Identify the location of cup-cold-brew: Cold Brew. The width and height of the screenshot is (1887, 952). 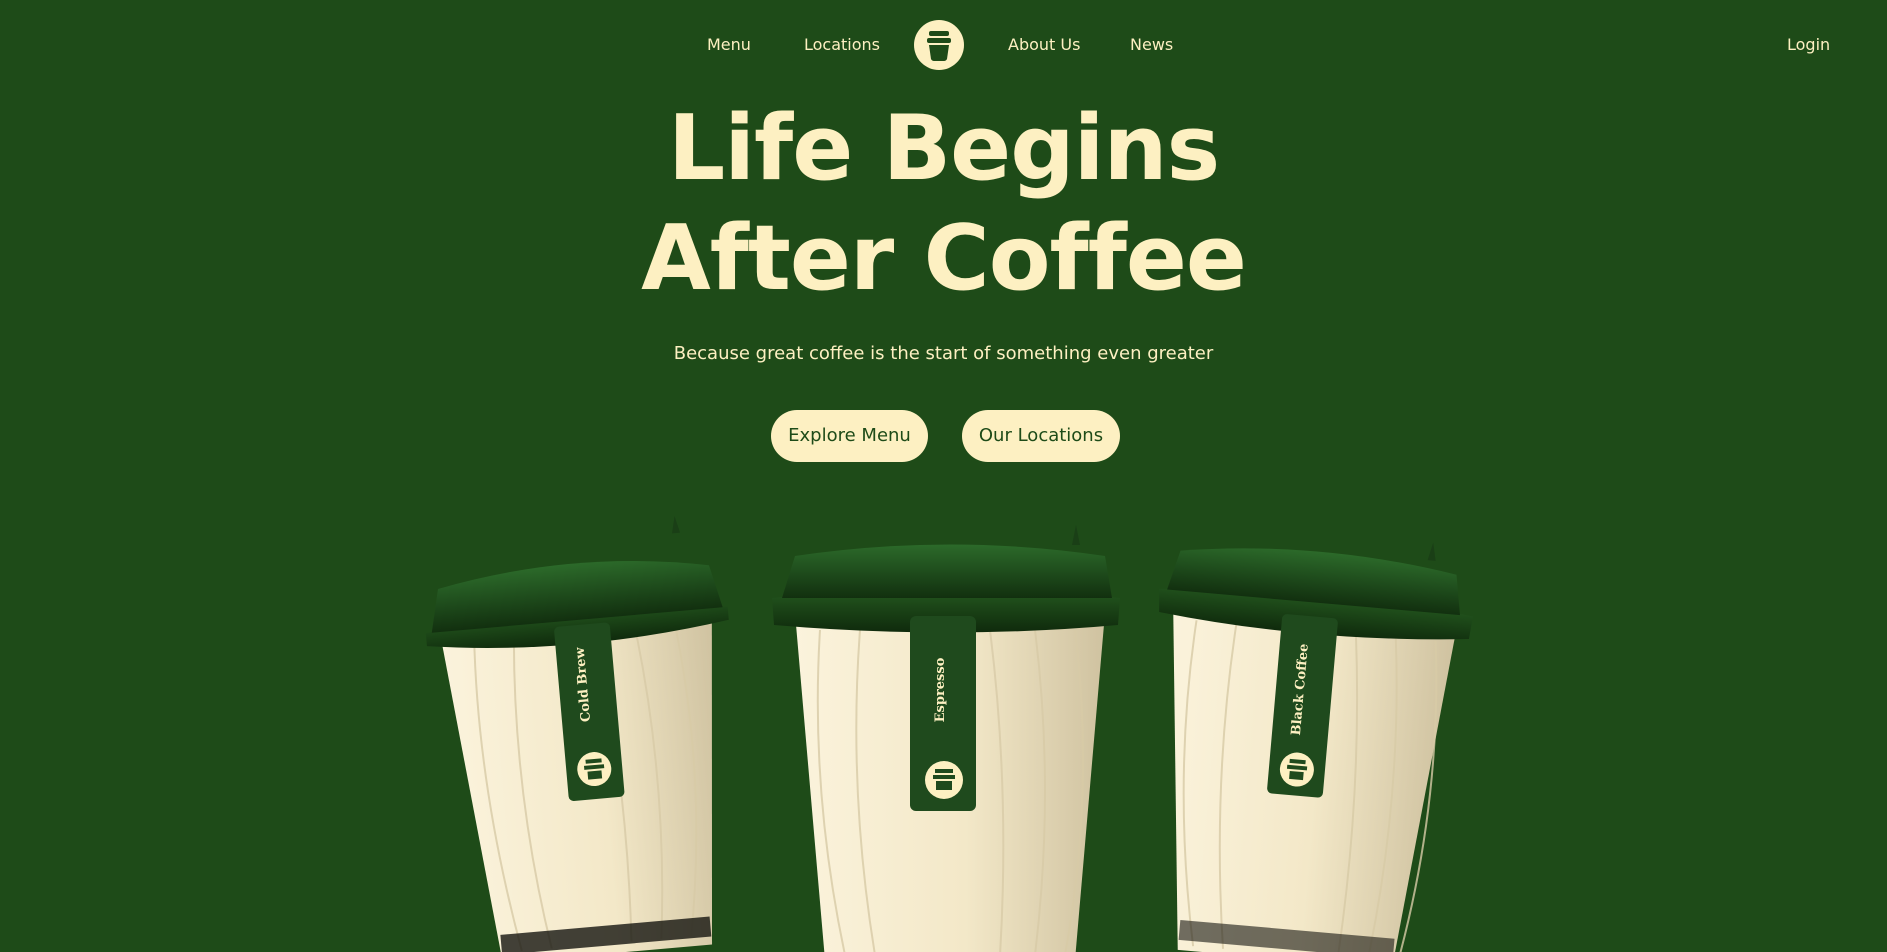
(577, 734).